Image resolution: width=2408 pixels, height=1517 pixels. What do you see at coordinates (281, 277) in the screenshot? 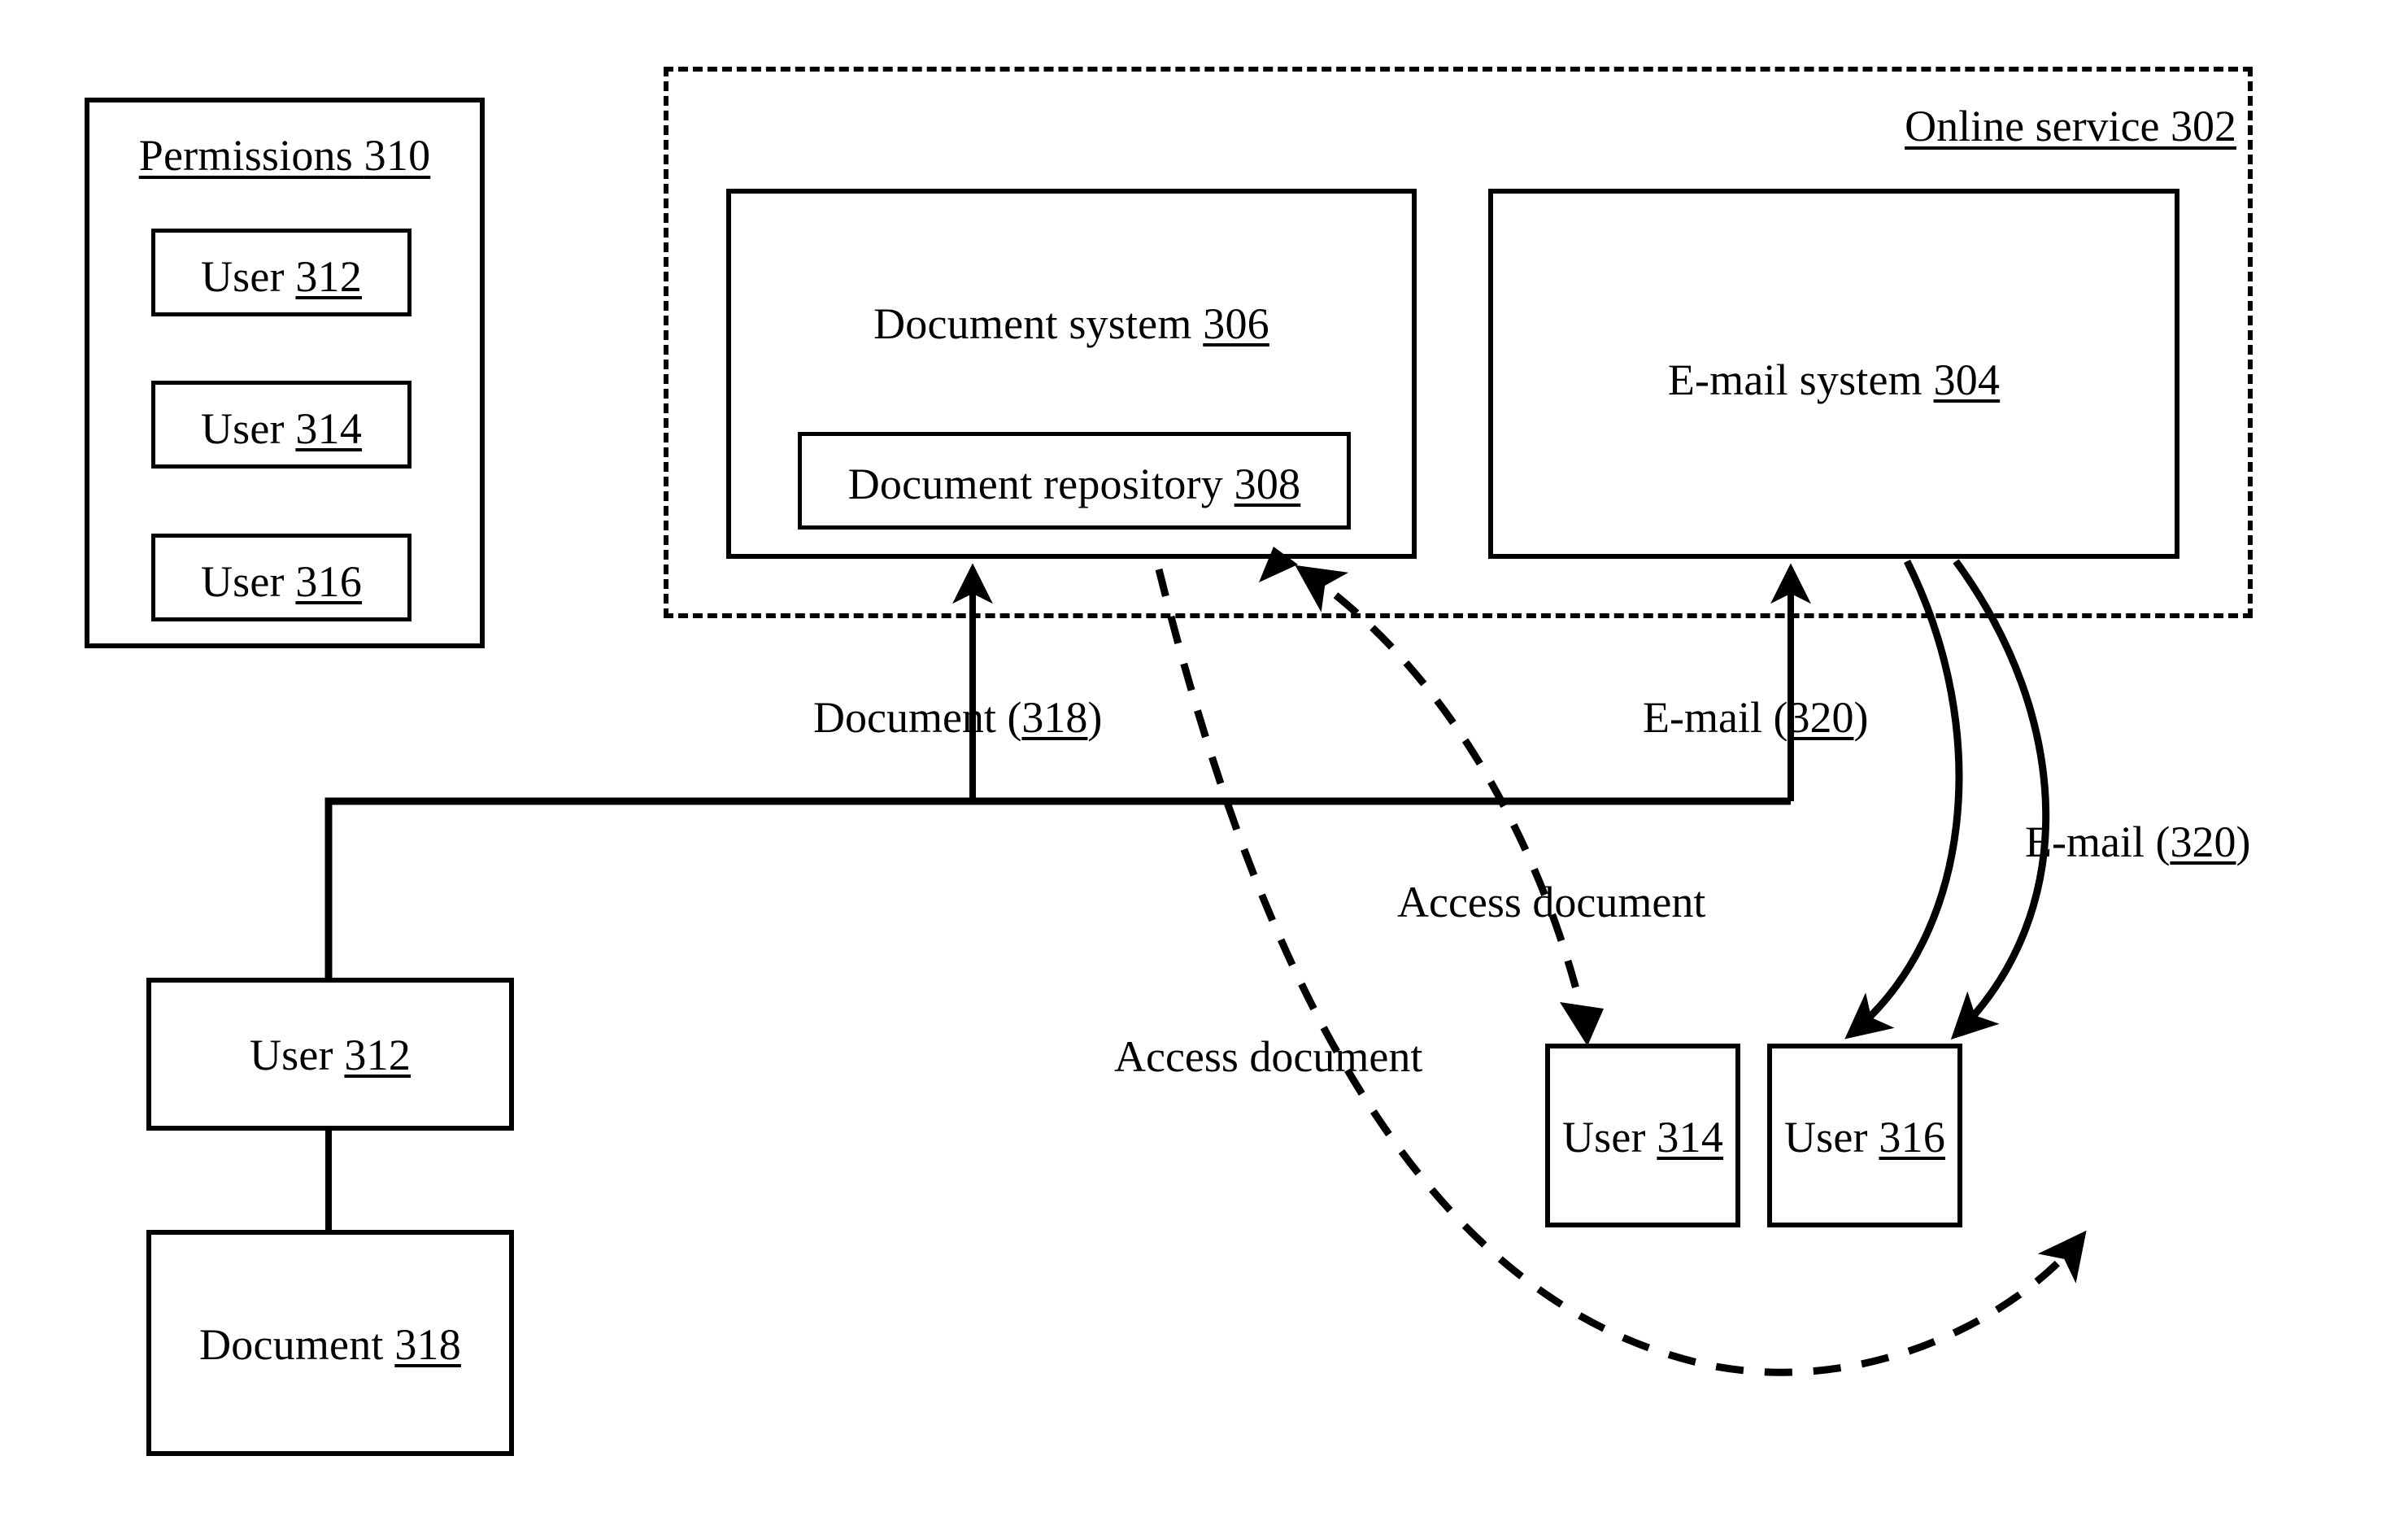
I see `permissions-item-label: User 312` at bounding box center [281, 277].